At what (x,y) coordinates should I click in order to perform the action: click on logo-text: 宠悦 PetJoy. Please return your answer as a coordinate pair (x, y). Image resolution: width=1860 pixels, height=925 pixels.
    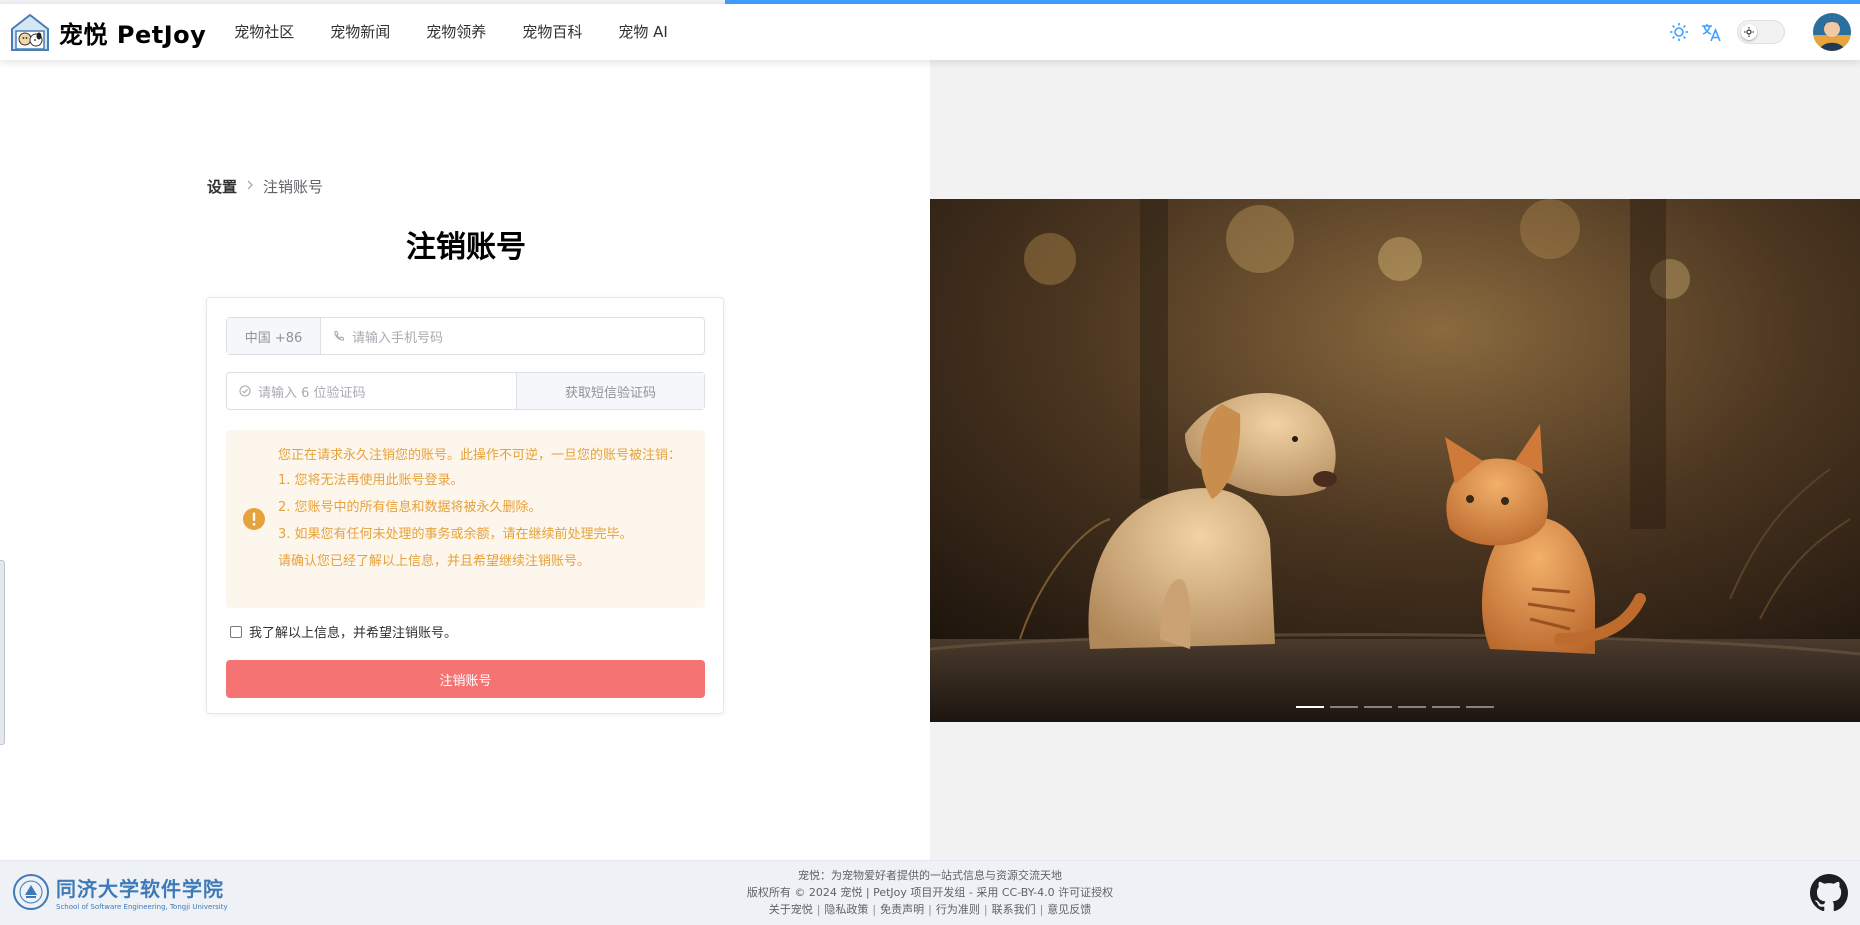
    Looking at the image, I should click on (133, 34).